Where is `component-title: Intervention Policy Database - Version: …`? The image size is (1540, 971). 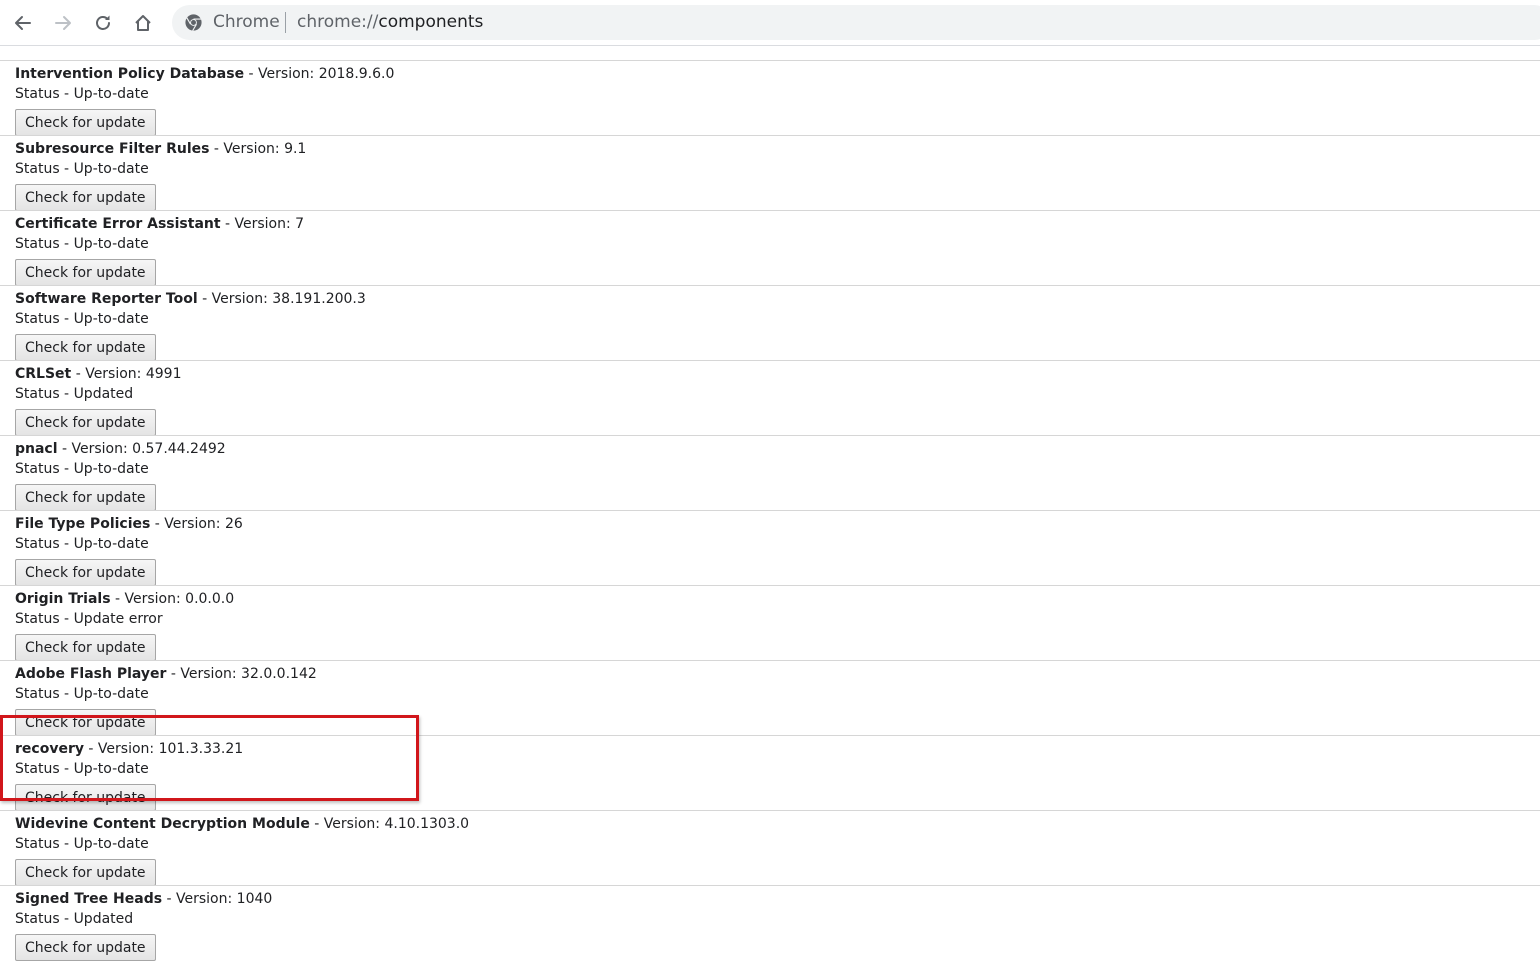
component-title: Intervention Policy Database - Version: … is located at coordinates (777, 74).